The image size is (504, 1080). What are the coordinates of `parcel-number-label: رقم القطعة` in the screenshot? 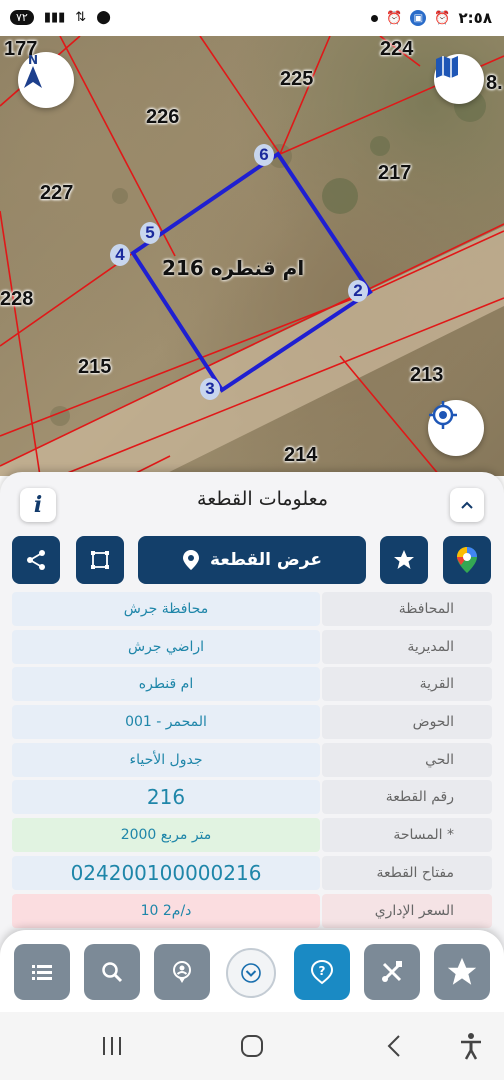 It's located at (407, 797).